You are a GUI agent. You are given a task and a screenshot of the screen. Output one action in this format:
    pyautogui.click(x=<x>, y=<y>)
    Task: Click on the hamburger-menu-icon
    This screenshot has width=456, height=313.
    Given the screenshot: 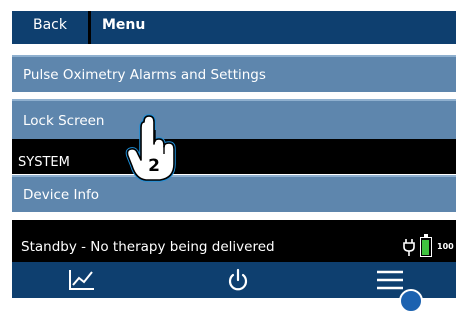 What is the action you would take?
    pyautogui.click(x=390, y=280)
    